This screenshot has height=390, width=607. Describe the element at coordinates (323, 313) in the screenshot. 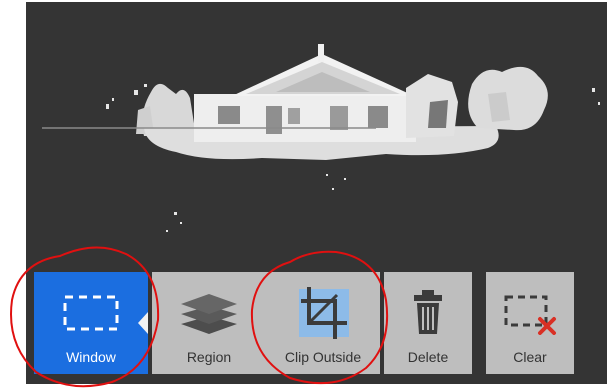

I see `crop-icon` at that location.